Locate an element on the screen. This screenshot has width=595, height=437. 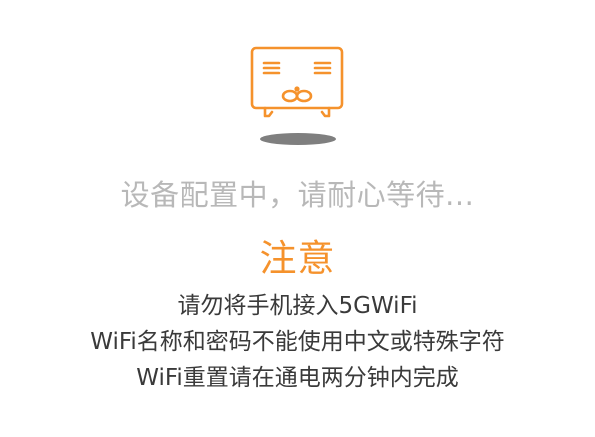
router-shadow is located at coordinates (298, 139).